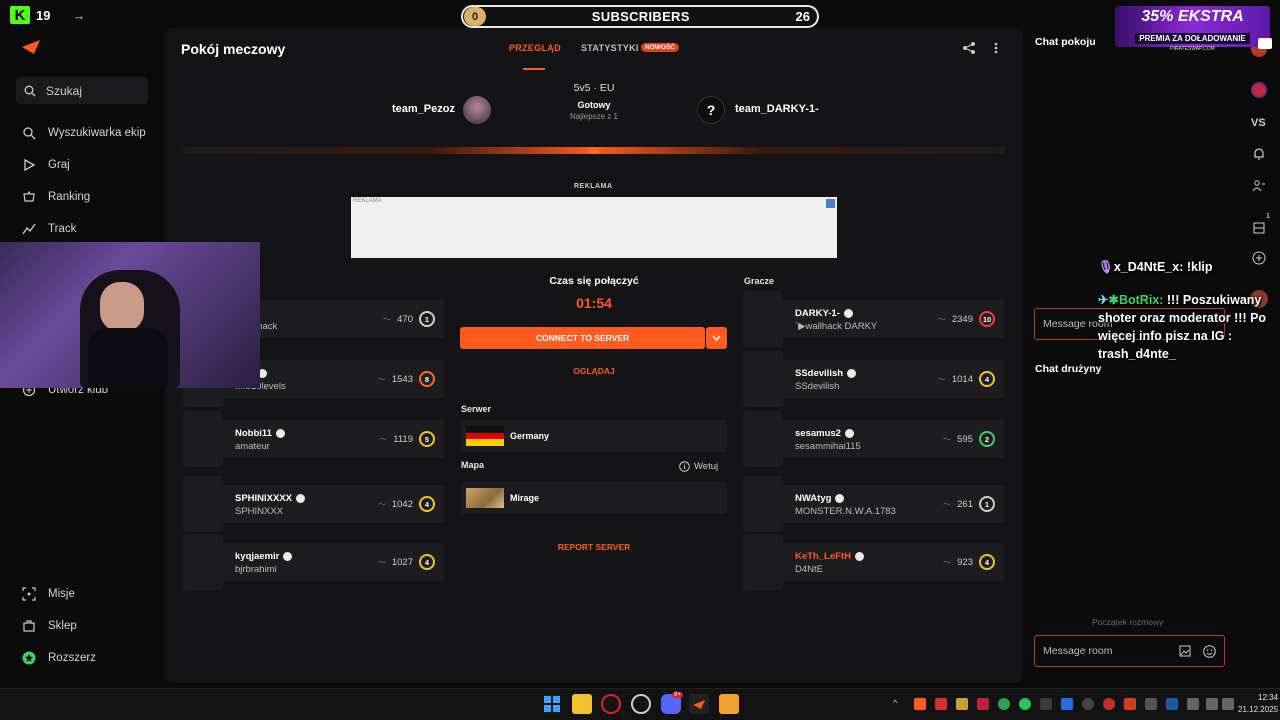 Image resolution: width=1280 pixels, height=720 pixels. What do you see at coordinates (594, 498) in the screenshot?
I see `map-row: Mirage` at bounding box center [594, 498].